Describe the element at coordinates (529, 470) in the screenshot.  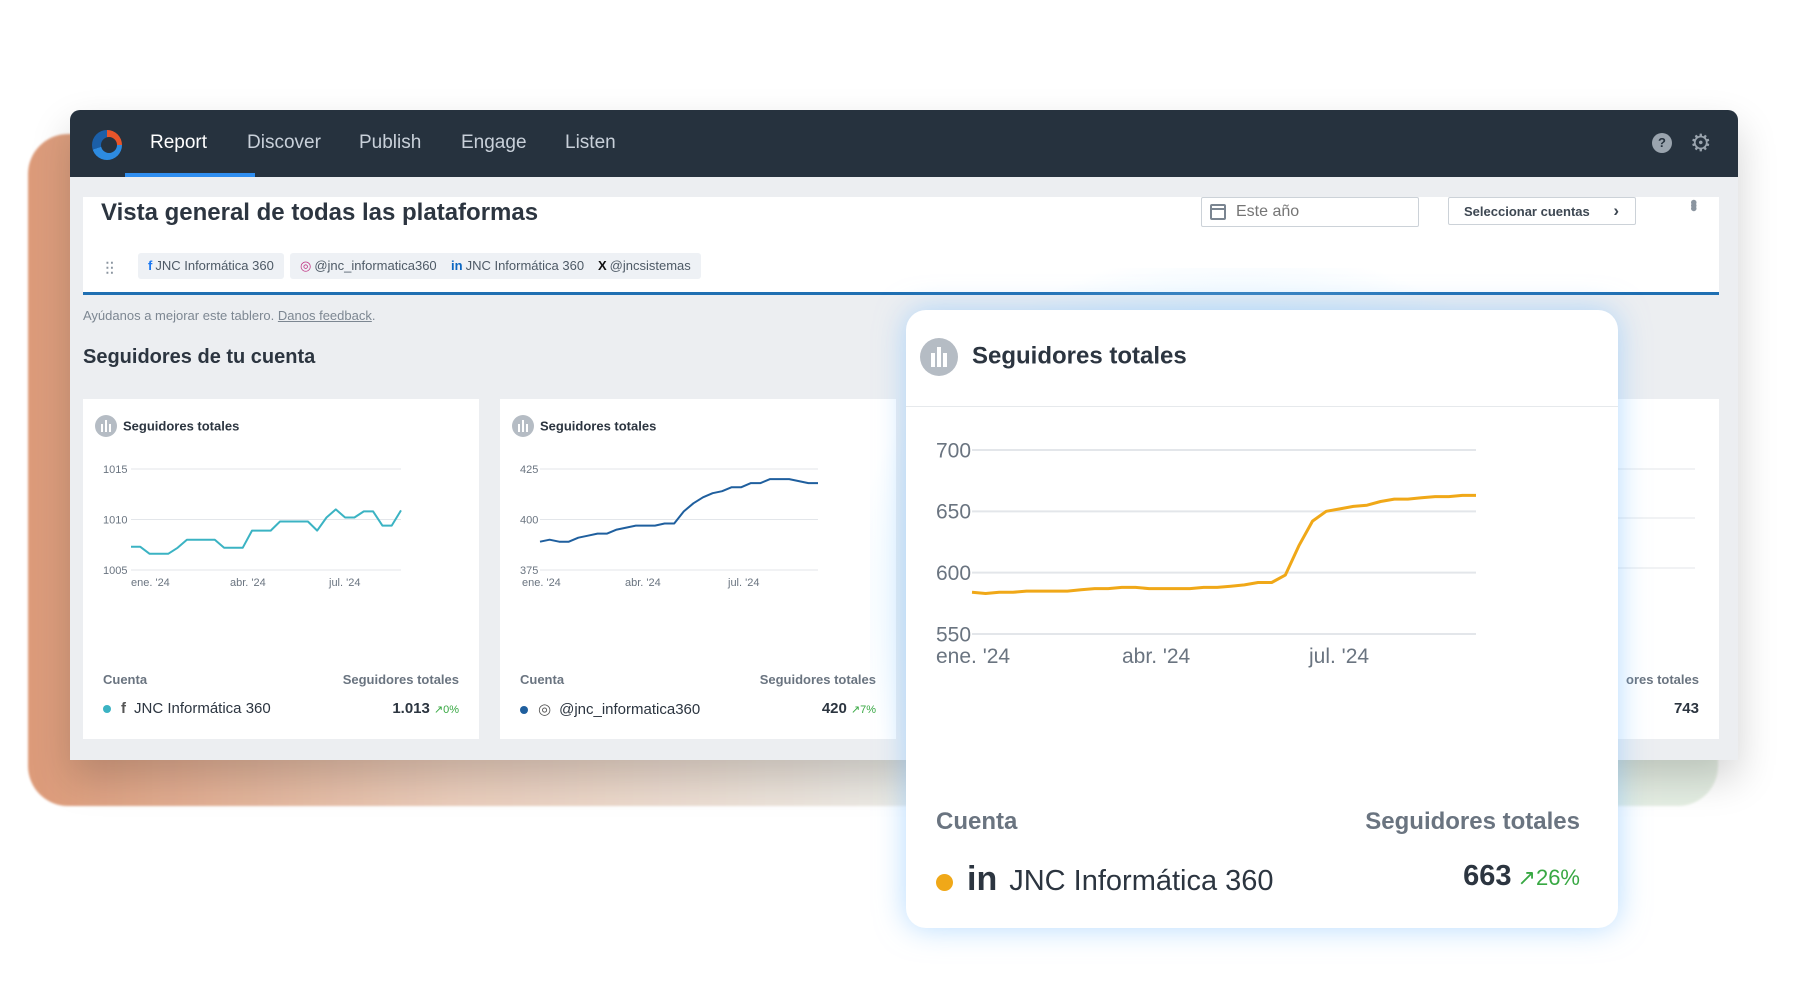
I see `y-tick-label: 425` at that location.